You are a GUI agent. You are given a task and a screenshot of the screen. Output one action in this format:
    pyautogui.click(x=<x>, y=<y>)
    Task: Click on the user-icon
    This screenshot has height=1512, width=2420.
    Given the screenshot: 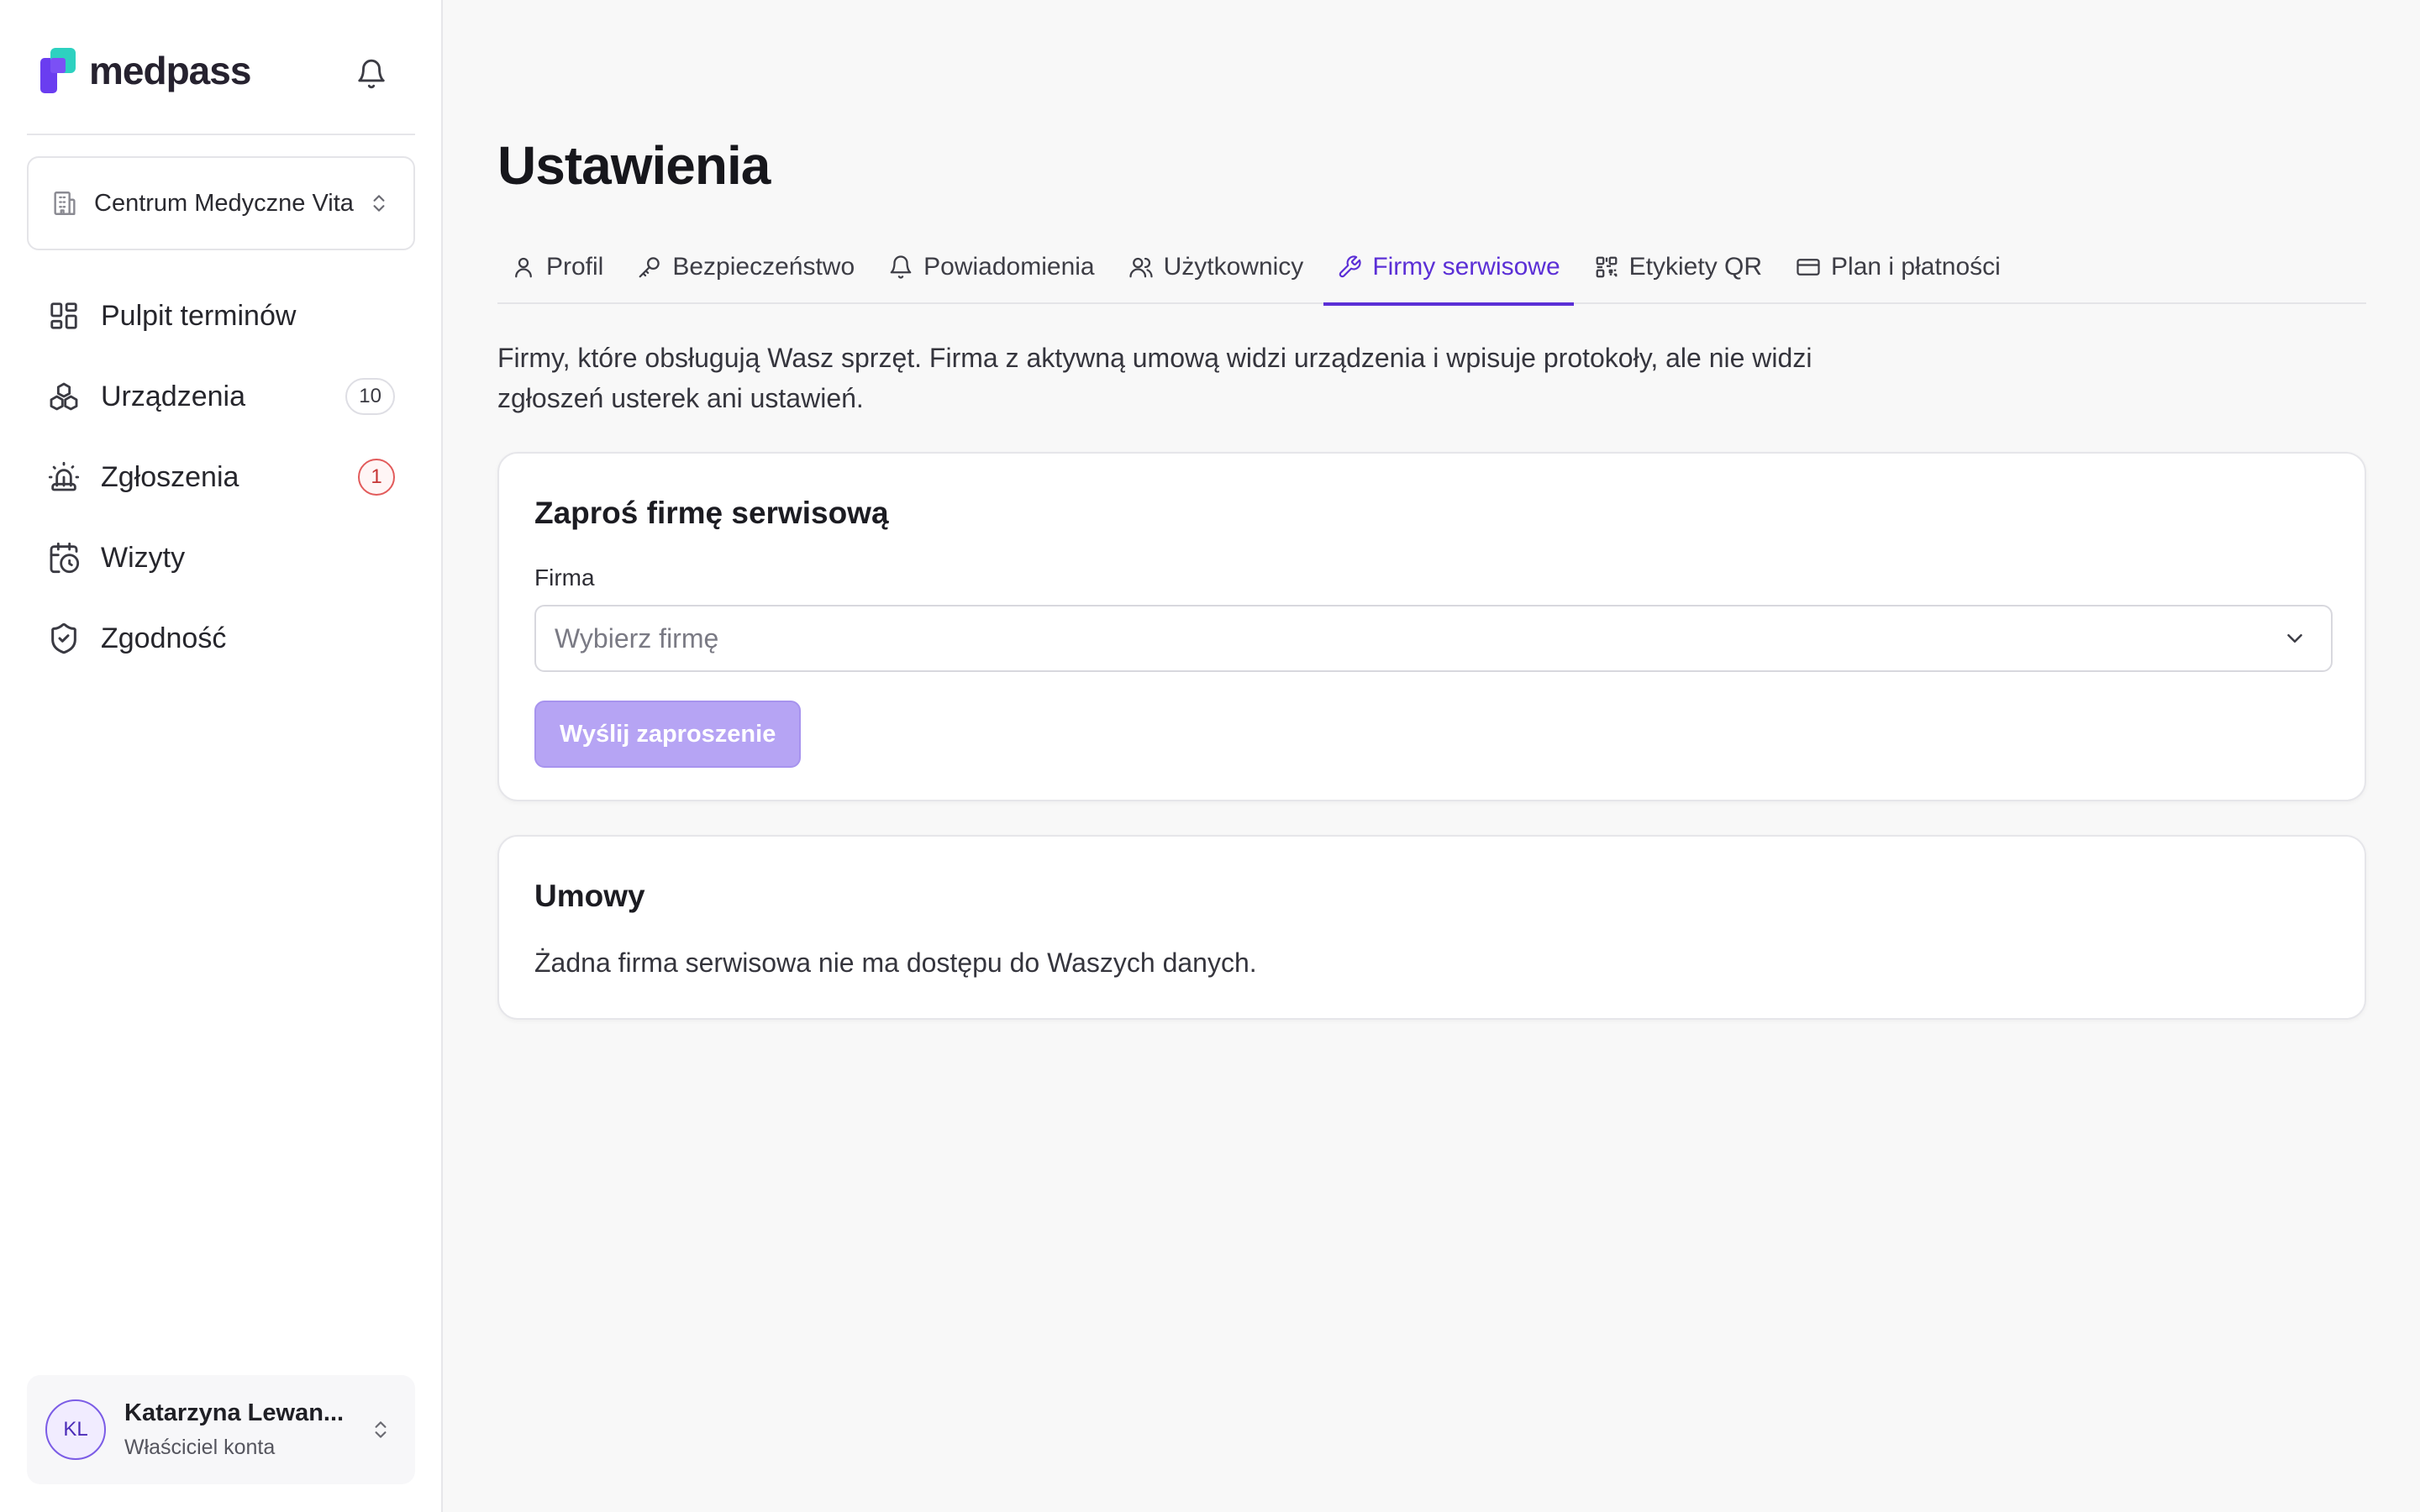 What is the action you would take?
    pyautogui.click(x=523, y=267)
    